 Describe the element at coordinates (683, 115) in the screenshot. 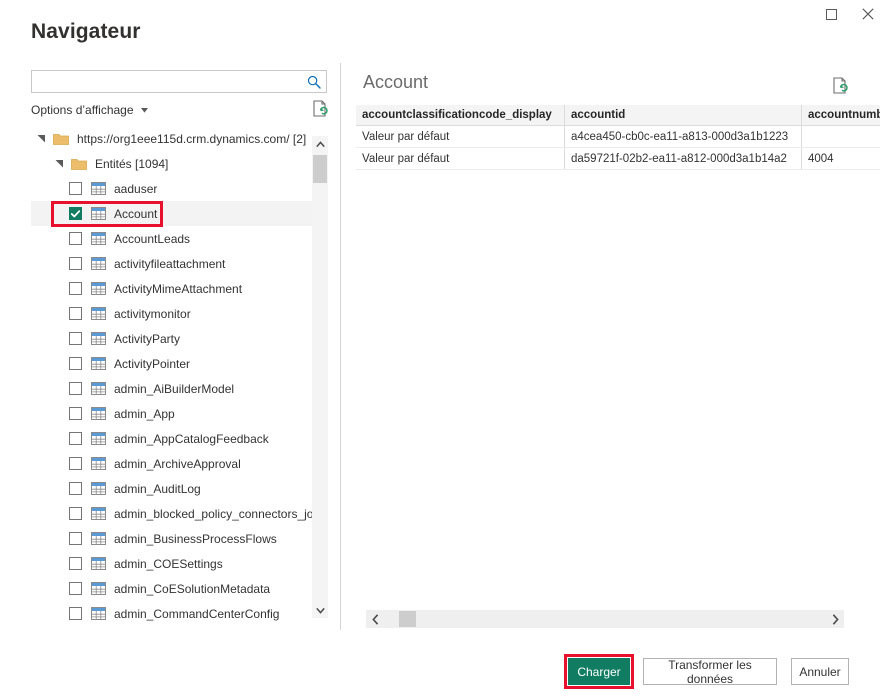

I see `column-header: accountid` at that location.